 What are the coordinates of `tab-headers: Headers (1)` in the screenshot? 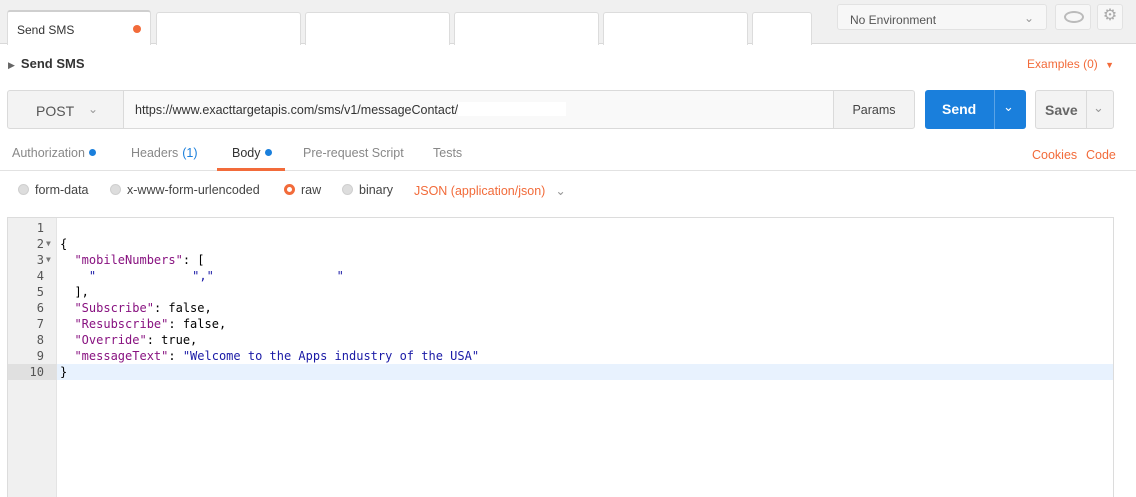 It's located at (164, 153).